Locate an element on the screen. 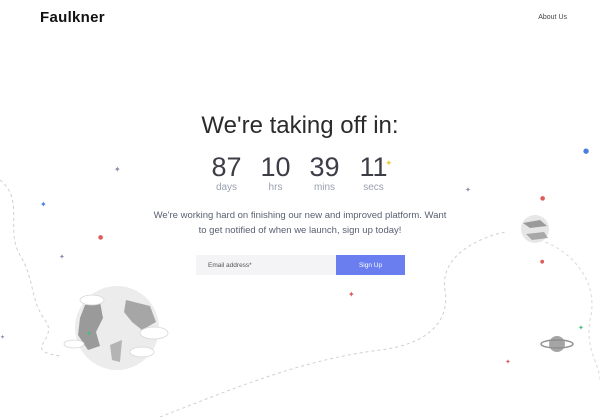 The width and height of the screenshot is (600, 417). brand-logo: Faulkner is located at coordinates (72, 17).